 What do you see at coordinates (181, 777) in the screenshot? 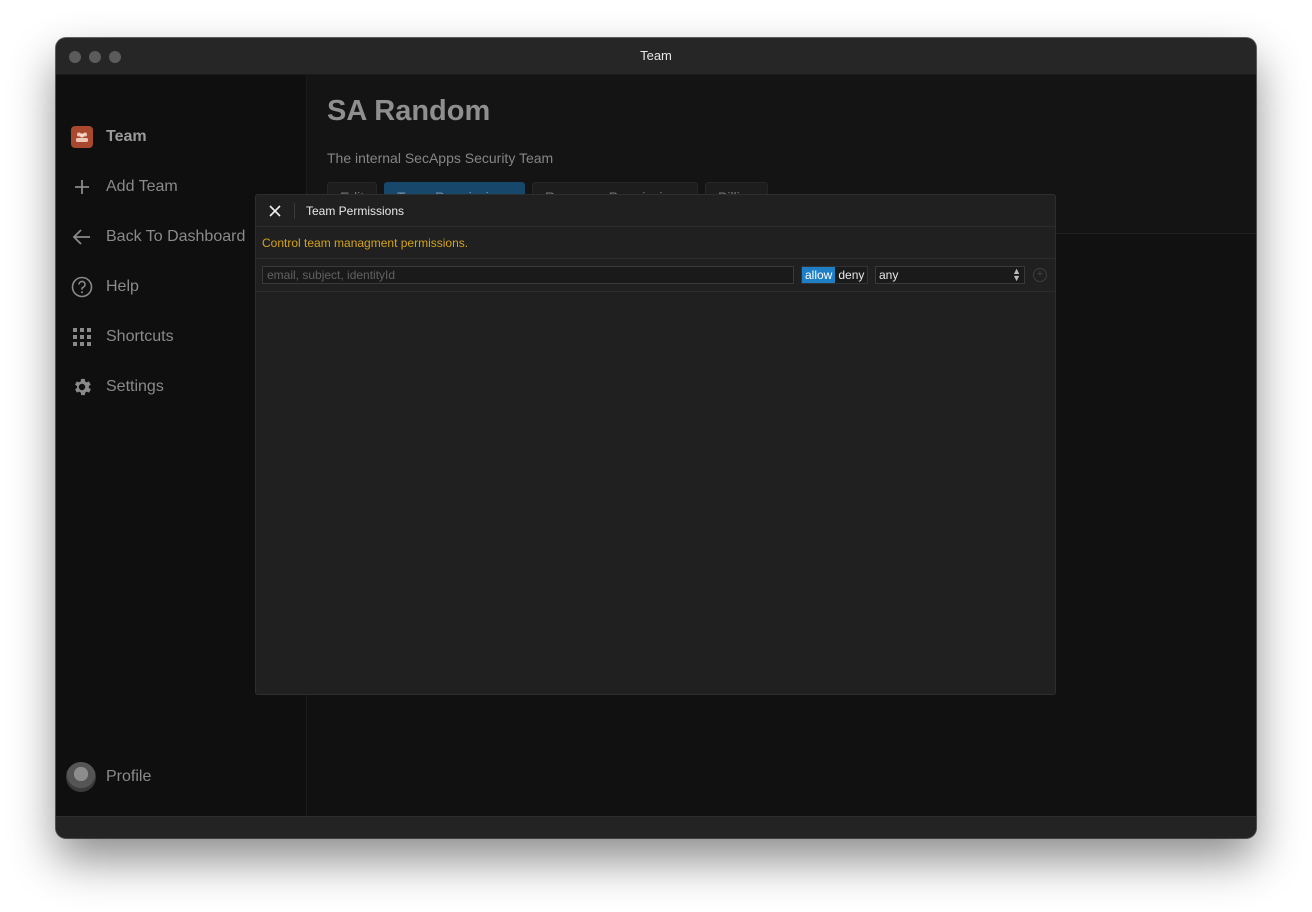
I see `sidebar-item-profile: Profile` at bounding box center [181, 777].